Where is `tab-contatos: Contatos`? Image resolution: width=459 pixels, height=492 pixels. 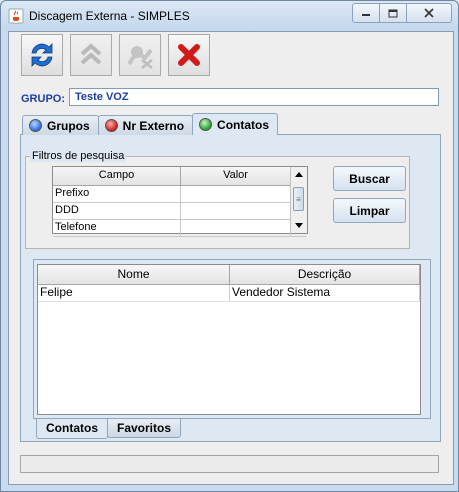
tab-contatos: Contatos is located at coordinates (235, 124).